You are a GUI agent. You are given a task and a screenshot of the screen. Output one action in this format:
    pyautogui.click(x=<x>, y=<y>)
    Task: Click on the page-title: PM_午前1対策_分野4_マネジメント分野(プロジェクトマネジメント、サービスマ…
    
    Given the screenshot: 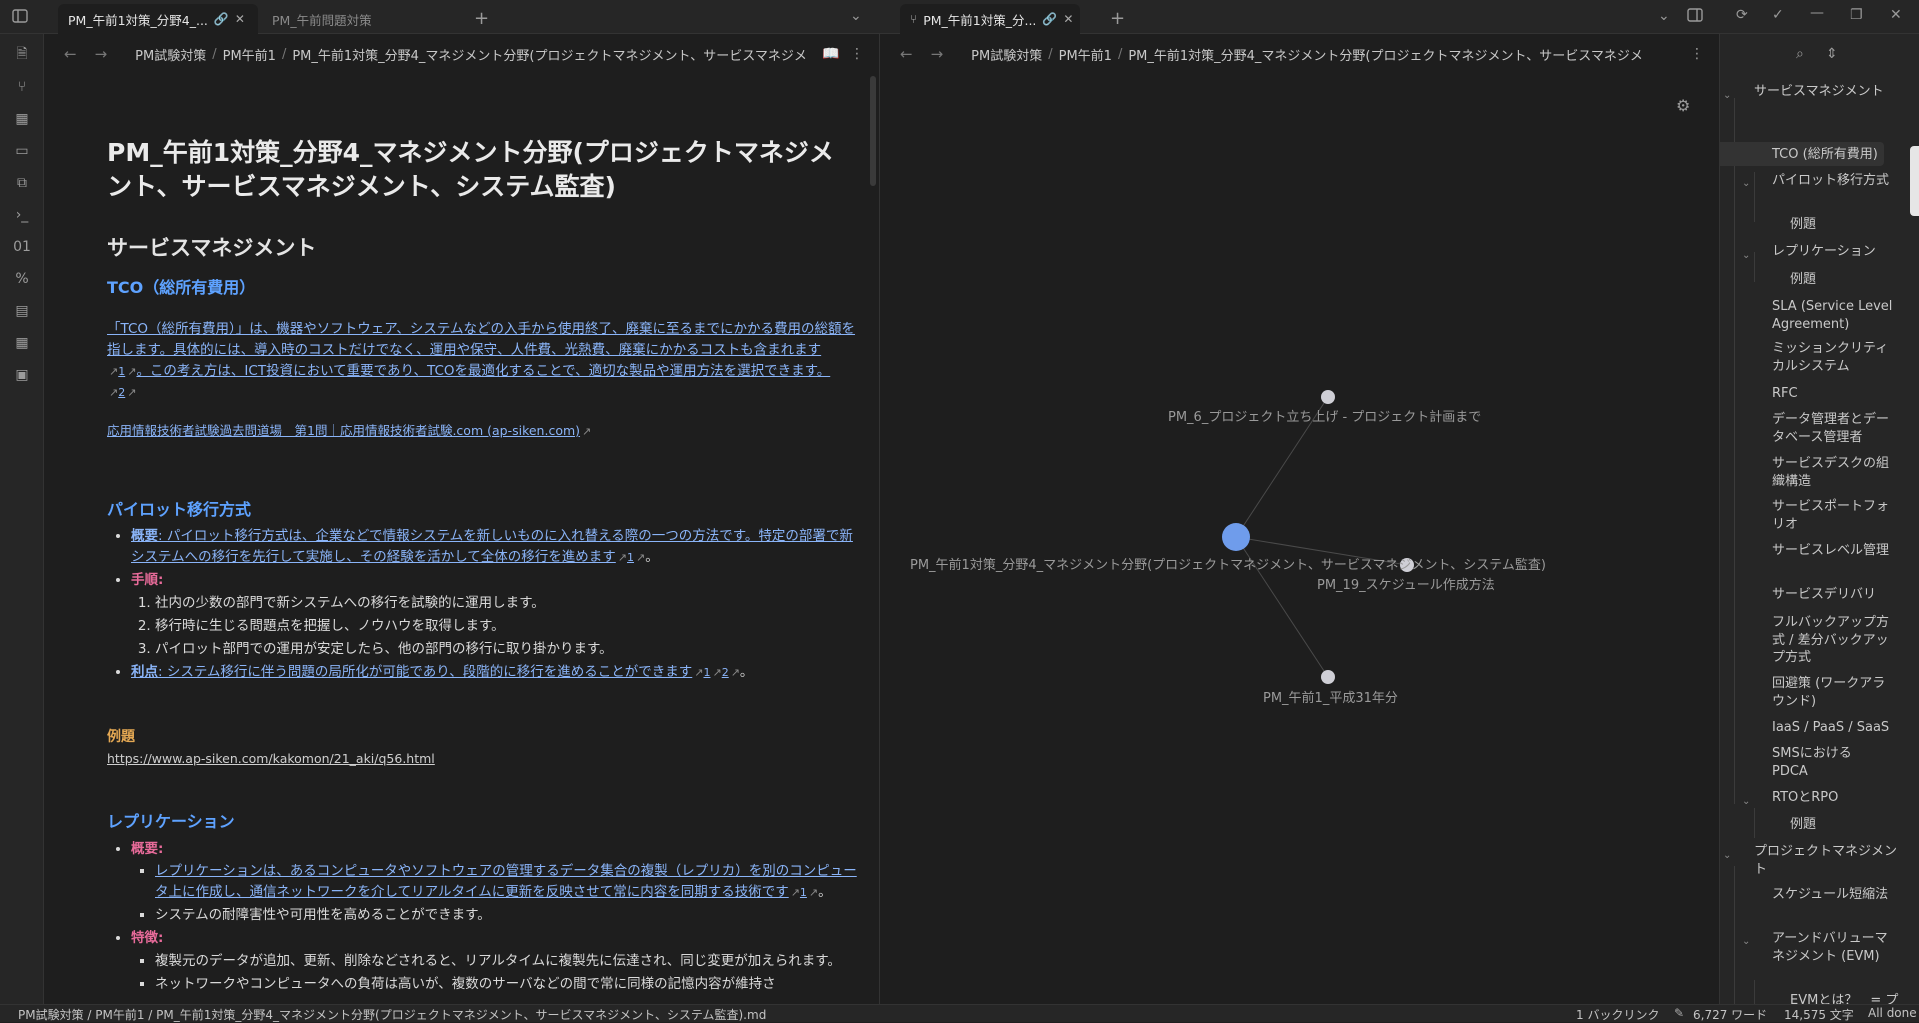 What is the action you would take?
    pyautogui.click(x=470, y=169)
    